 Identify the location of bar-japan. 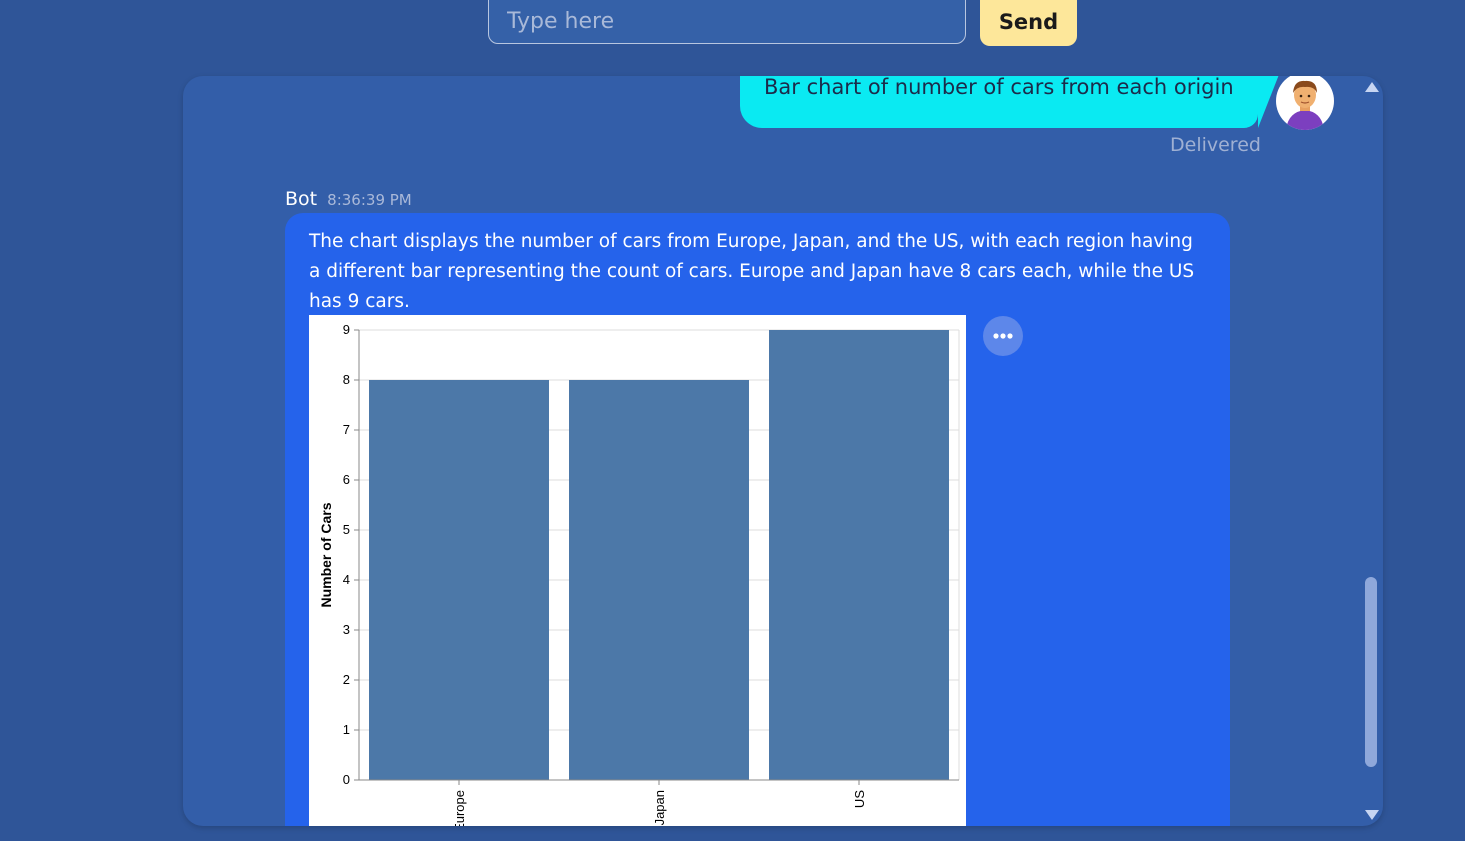
(659, 580).